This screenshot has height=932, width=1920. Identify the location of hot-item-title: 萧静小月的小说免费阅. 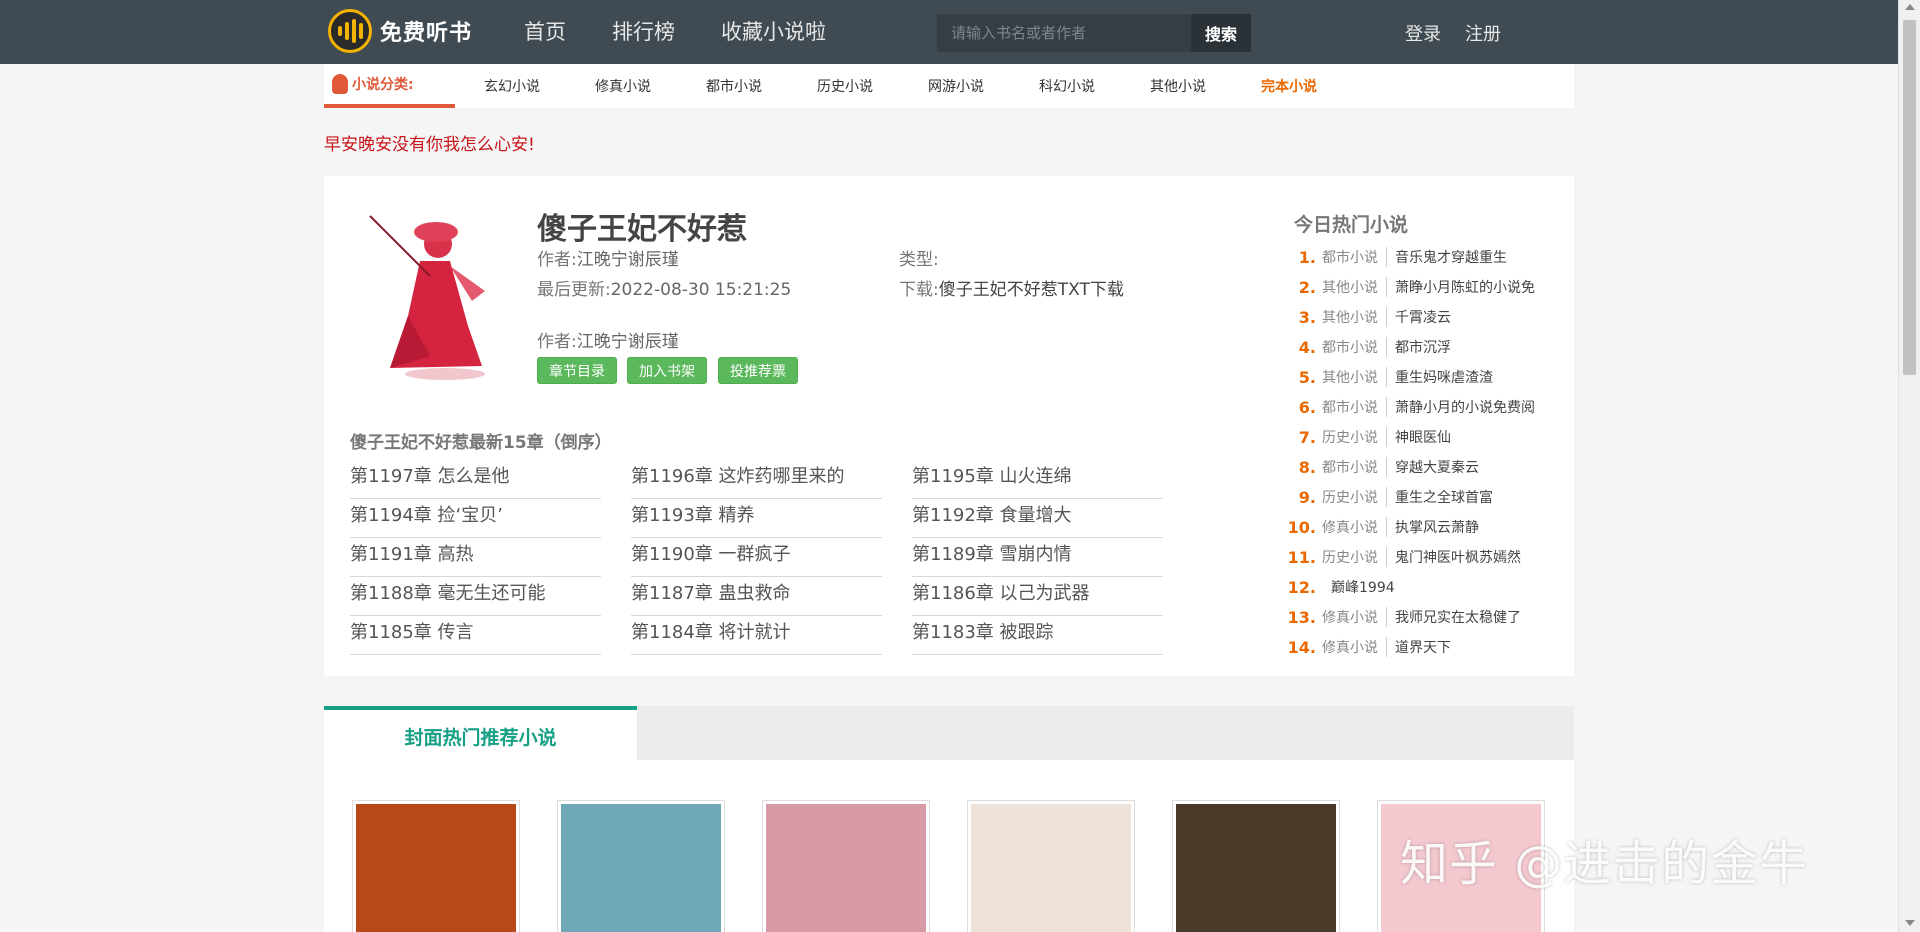
(1465, 407).